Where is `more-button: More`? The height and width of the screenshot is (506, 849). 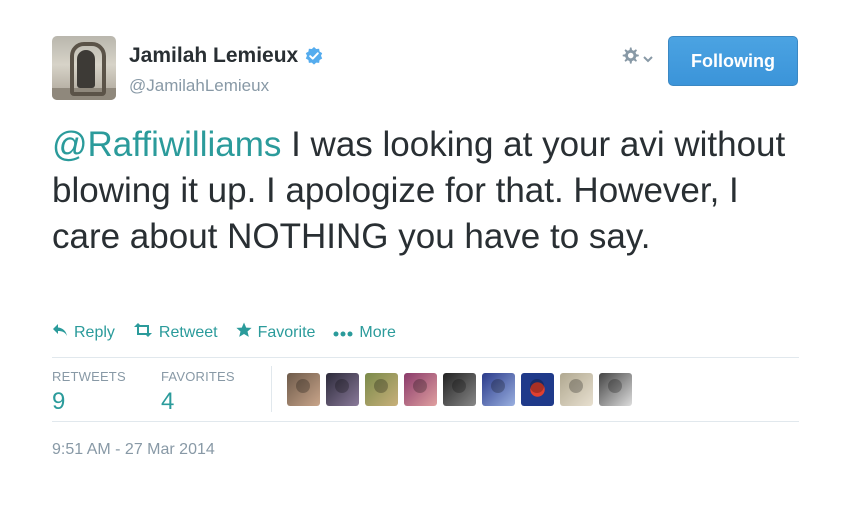 more-button: More is located at coordinates (364, 332).